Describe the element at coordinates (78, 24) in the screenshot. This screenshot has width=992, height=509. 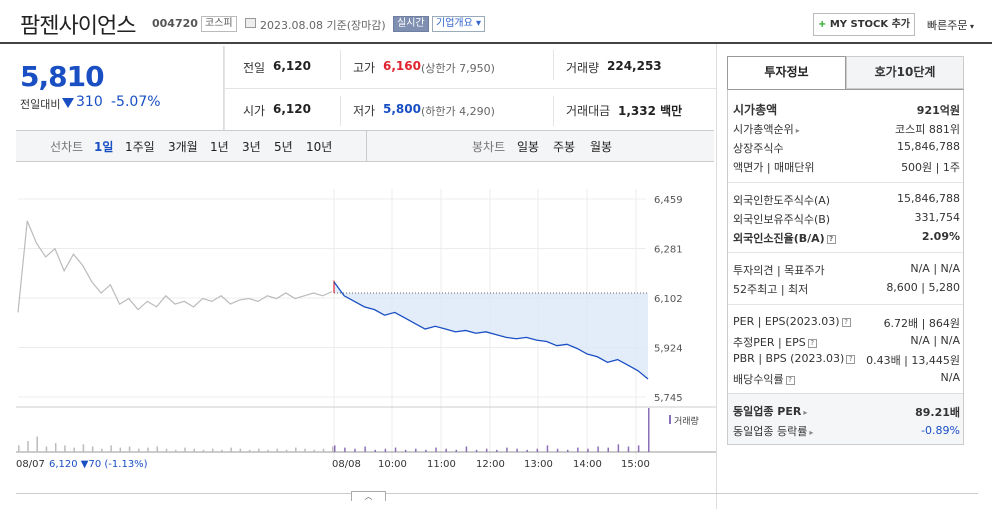
I see `company-name: 팜젠사이언스` at that location.